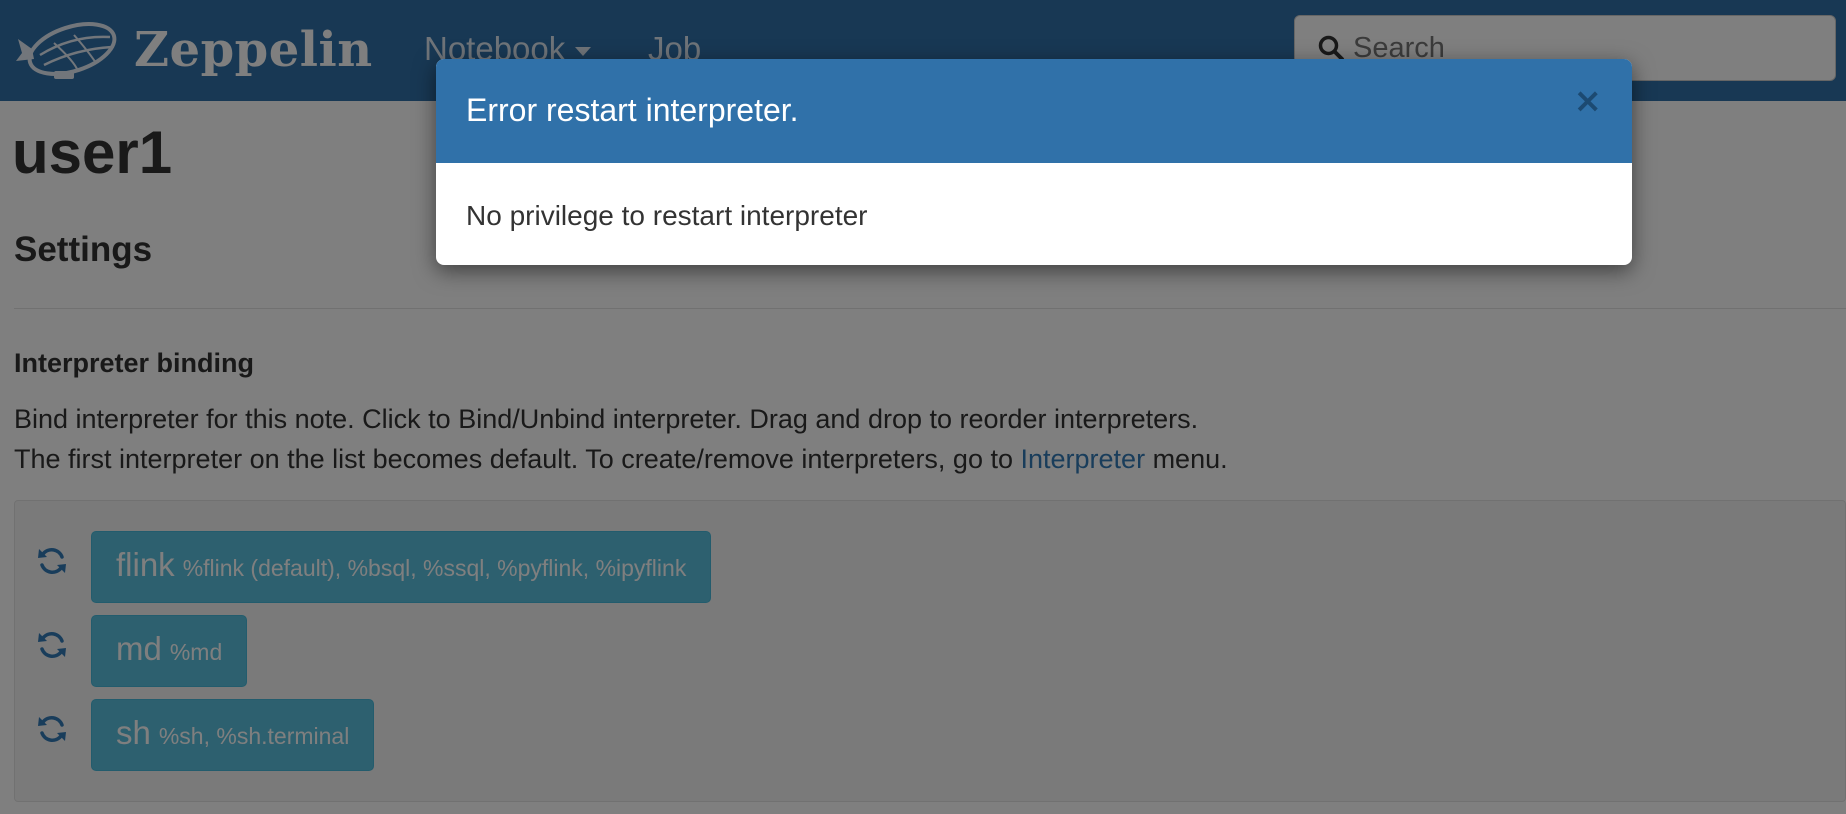  I want to click on dialog-header: Error restart interpreter. ×, so click(1034, 111).